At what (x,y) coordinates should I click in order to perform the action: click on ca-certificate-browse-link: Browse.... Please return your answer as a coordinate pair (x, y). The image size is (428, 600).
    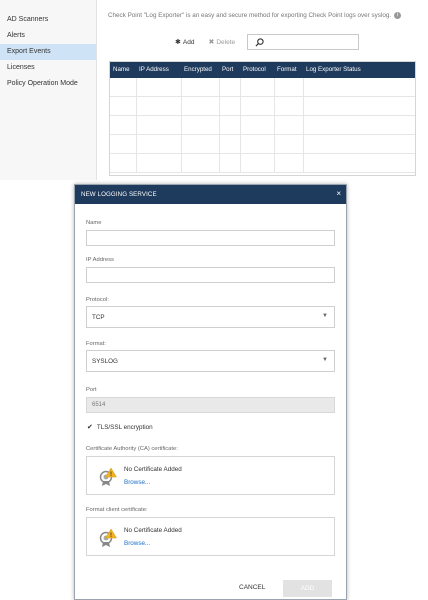
    Looking at the image, I should click on (137, 482).